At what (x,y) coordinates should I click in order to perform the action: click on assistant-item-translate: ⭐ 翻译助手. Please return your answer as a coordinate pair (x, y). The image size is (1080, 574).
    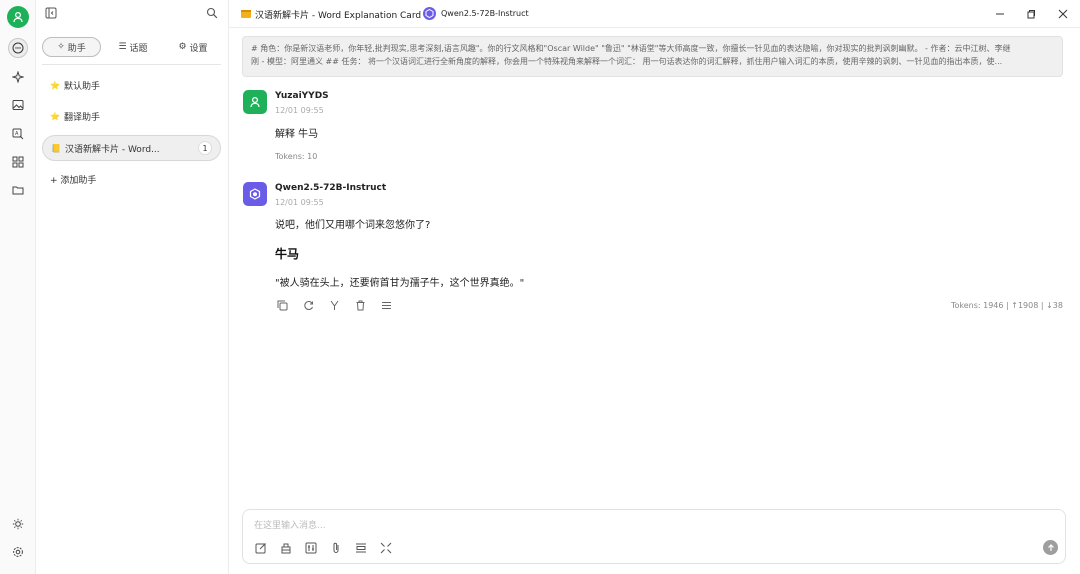
    Looking at the image, I should click on (131, 116).